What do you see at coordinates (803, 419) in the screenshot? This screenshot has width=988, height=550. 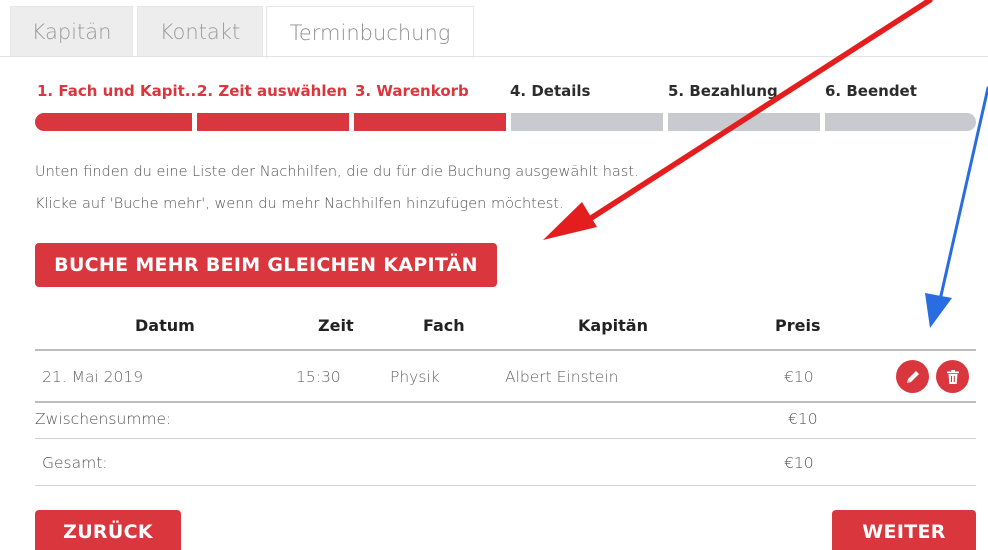 I see `subtotal-value: €10` at bounding box center [803, 419].